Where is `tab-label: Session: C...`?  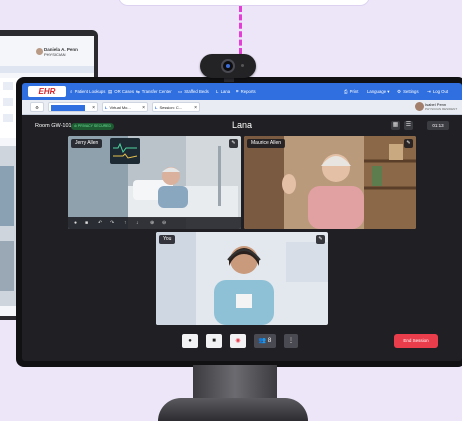 tab-label: Session: C... is located at coordinates (171, 107).